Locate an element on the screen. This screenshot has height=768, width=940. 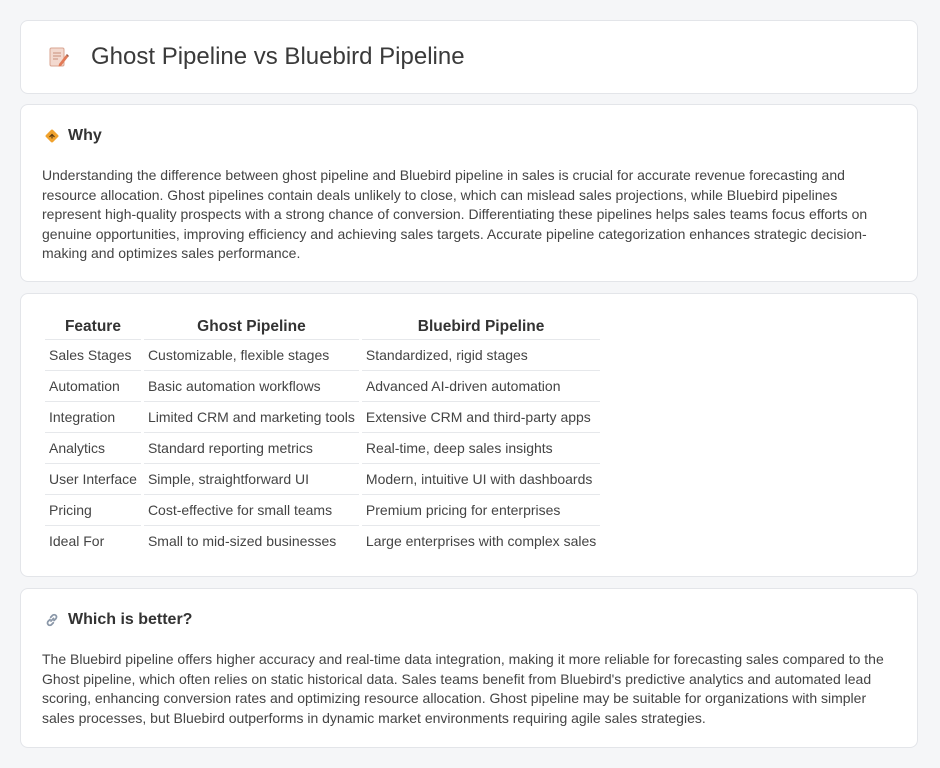
cell-bluebird: Premium pricing for enterprises is located at coordinates (481, 509).